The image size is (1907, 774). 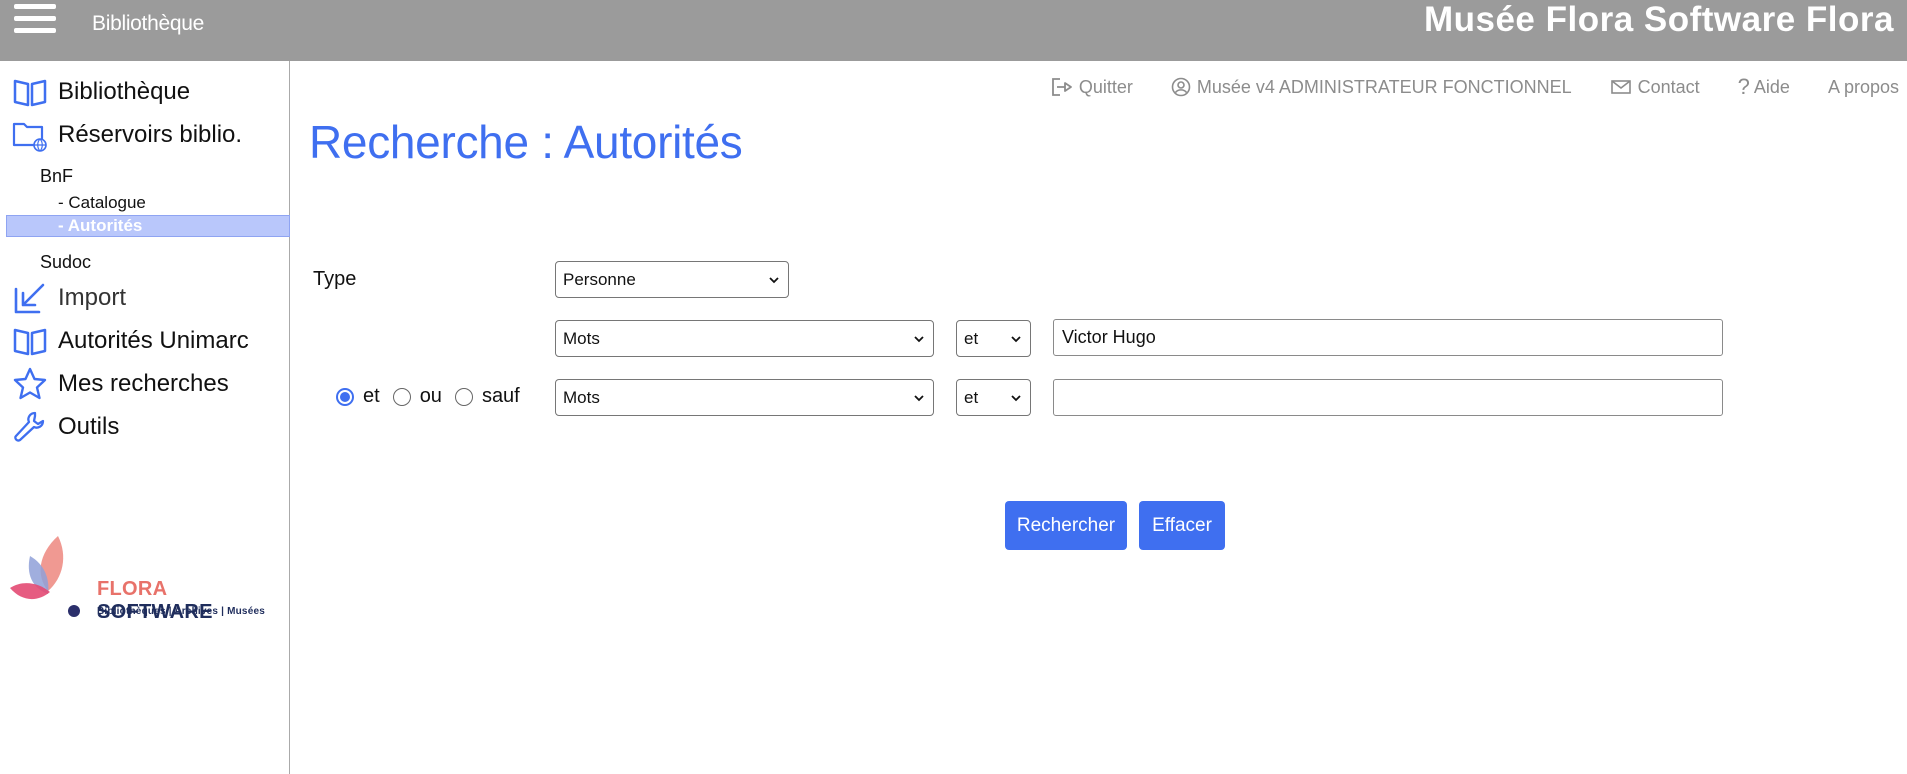 I want to click on quit-link: Quitter, so click(x=1092, y=87).